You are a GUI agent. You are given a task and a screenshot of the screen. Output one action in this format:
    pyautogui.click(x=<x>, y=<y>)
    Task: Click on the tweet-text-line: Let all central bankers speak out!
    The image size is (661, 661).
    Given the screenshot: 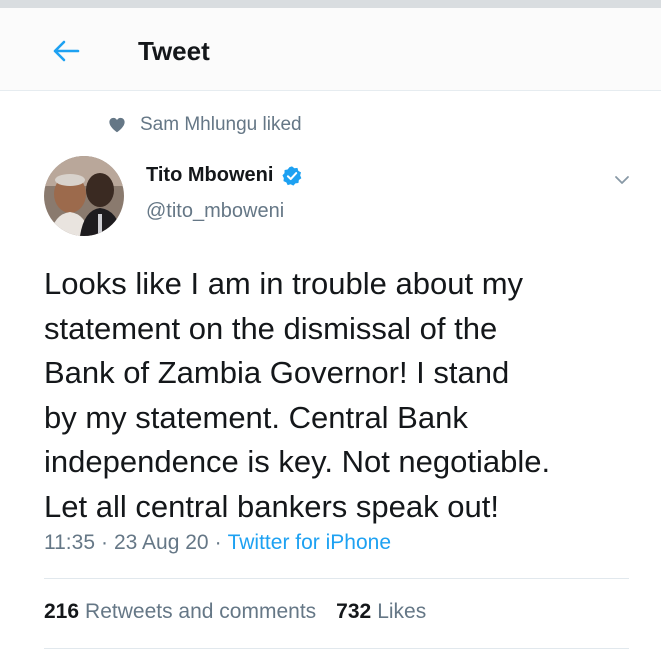 What is the action you would take?
    pyautogui.click(x=271, y=506)
    